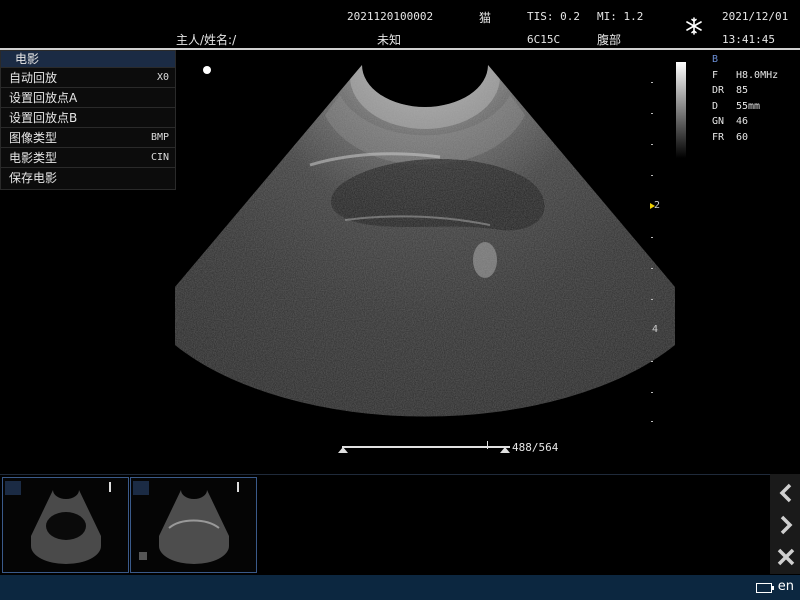 Image resolution: width=800 pixels, height=600 pixels. Describe the element at coordinates (730, 137) in the screenshot. I see `param-row: FR 60` at that location.